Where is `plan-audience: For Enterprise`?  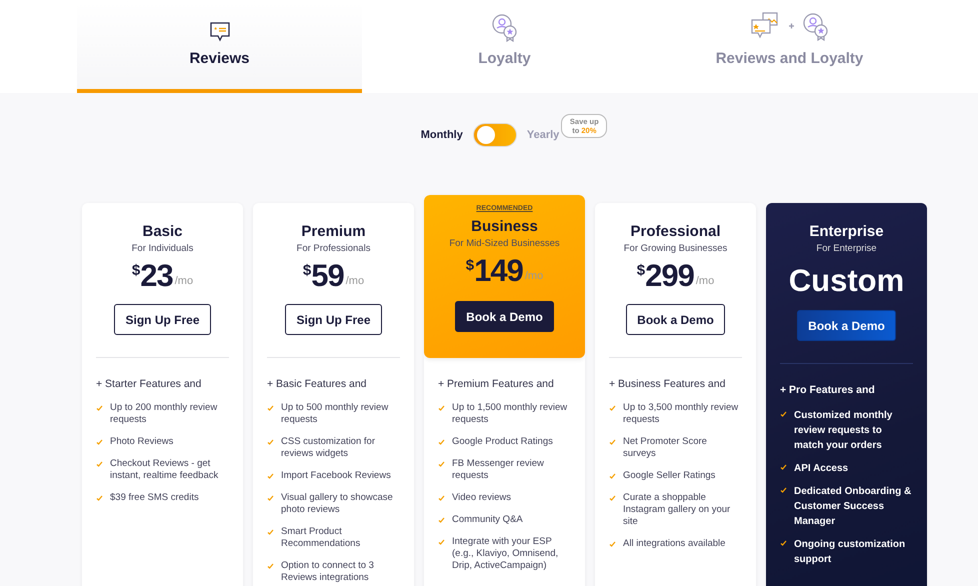
plan-audience: For Enterprise is located at coordinates (846, 248).